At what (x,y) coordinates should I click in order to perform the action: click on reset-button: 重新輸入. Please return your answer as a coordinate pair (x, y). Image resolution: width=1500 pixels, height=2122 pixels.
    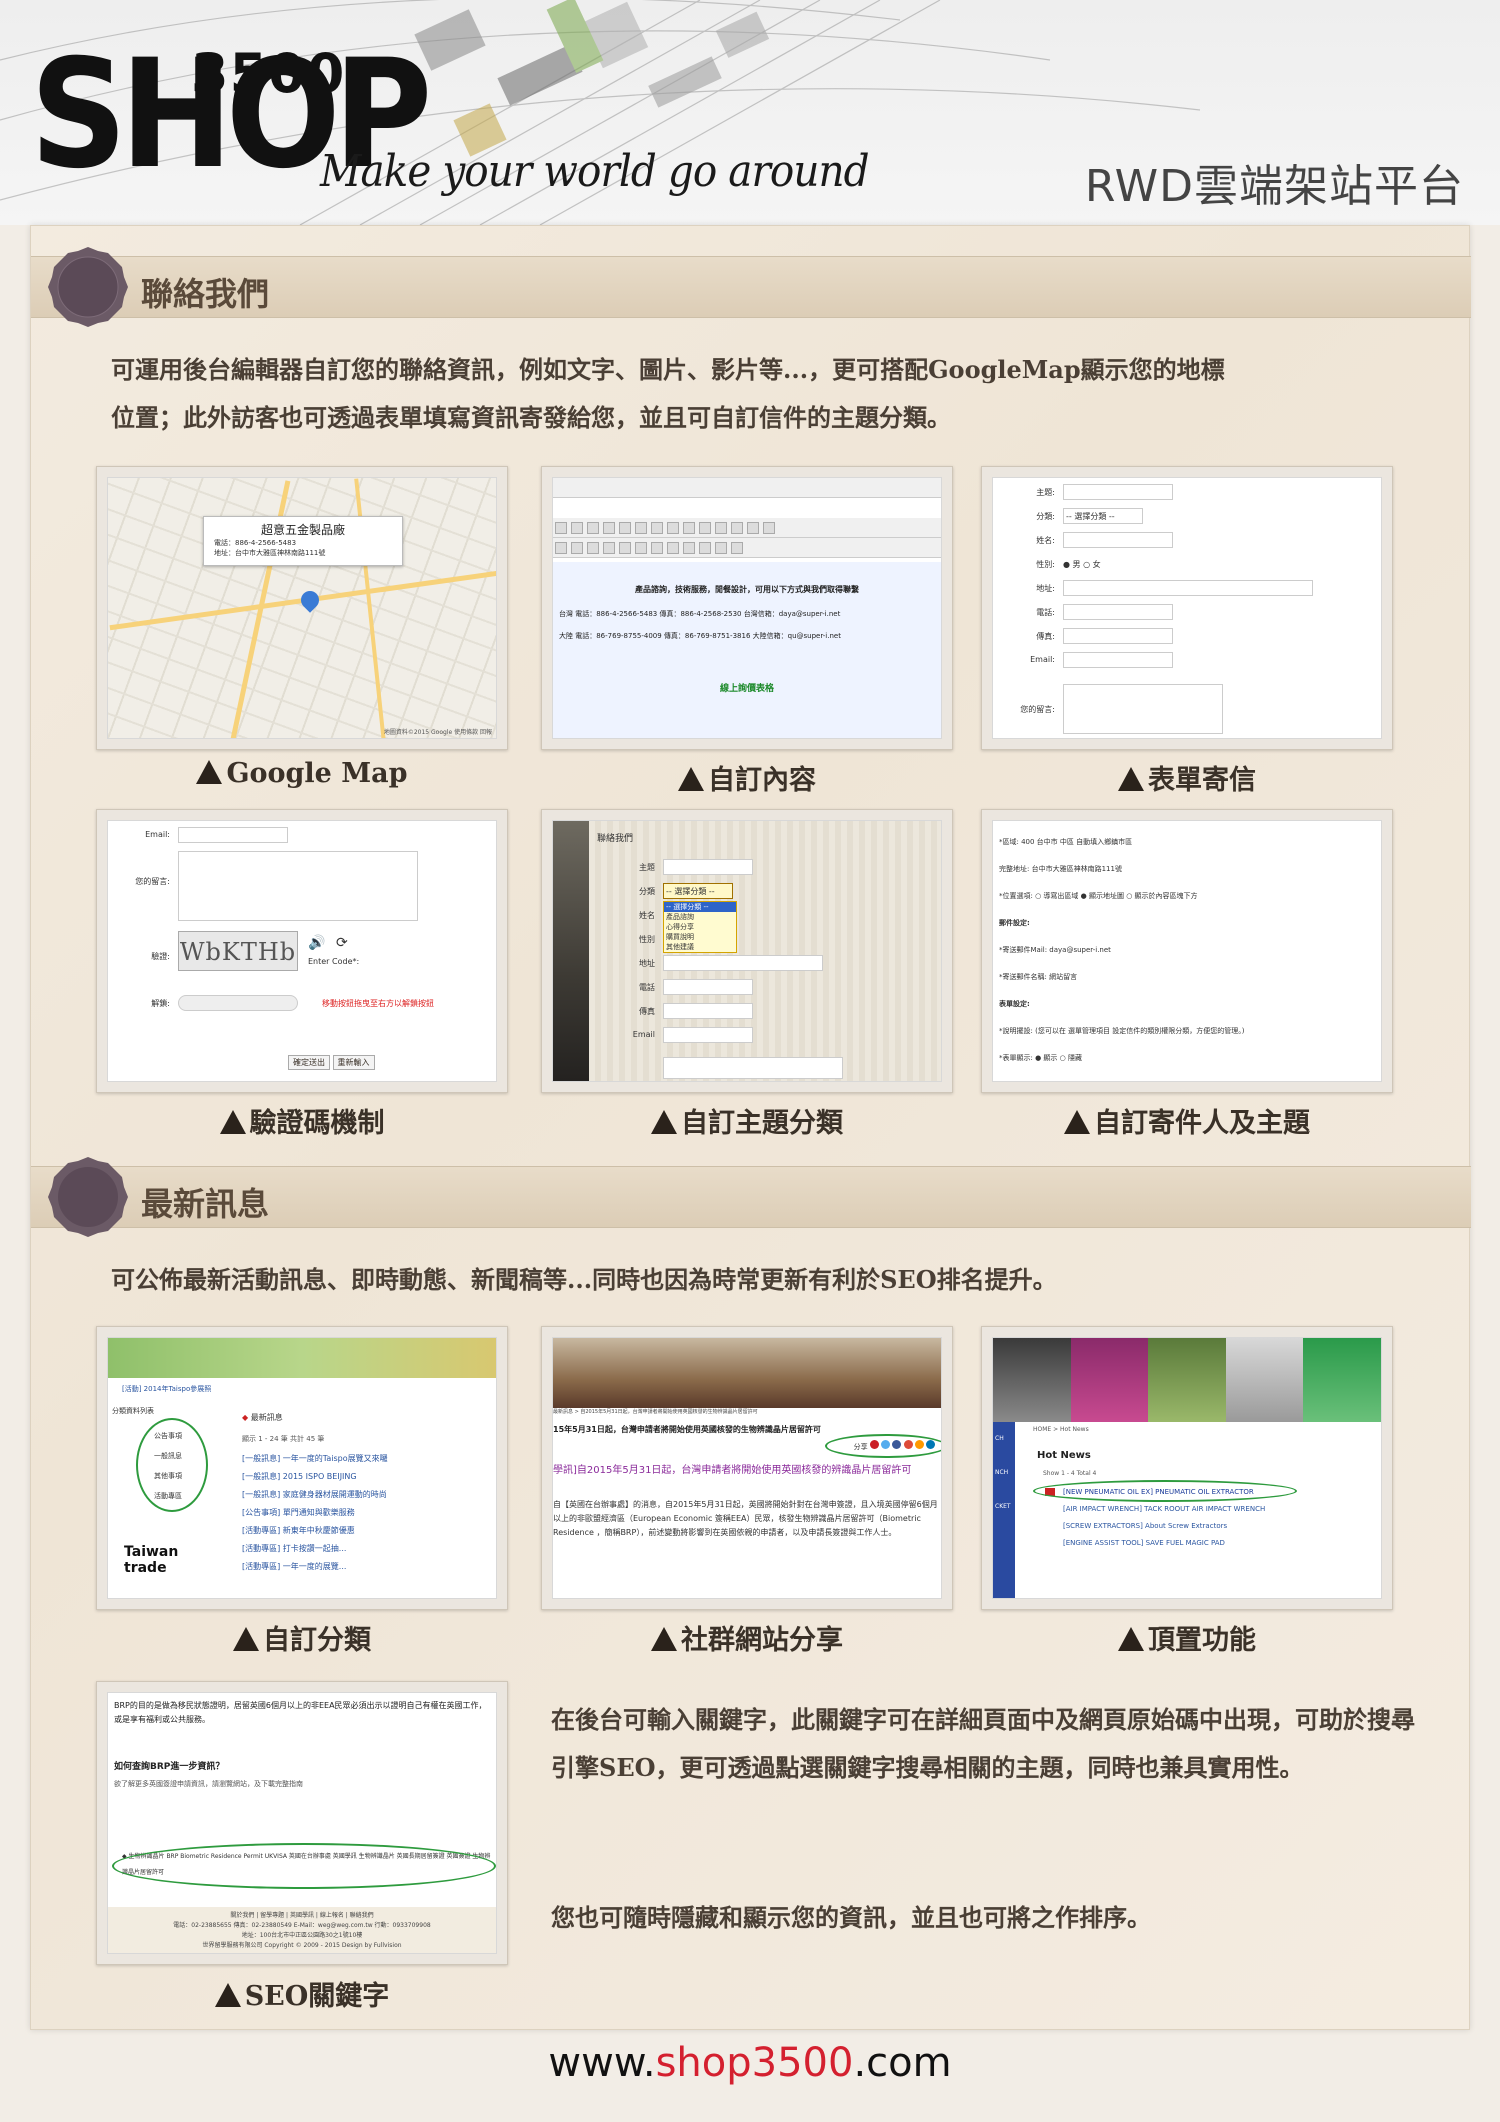
    Looking at the image, I should click on (353, 1062).